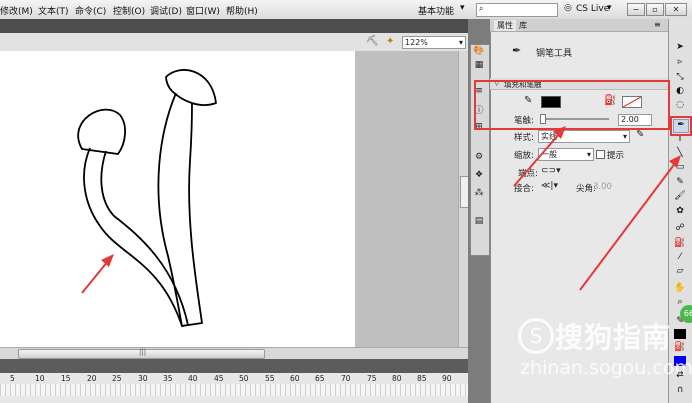  What do you see at coordinates (505, 25) in the screenshot?
I see `tab-properties: 属性` at bounding box center [505, 25].